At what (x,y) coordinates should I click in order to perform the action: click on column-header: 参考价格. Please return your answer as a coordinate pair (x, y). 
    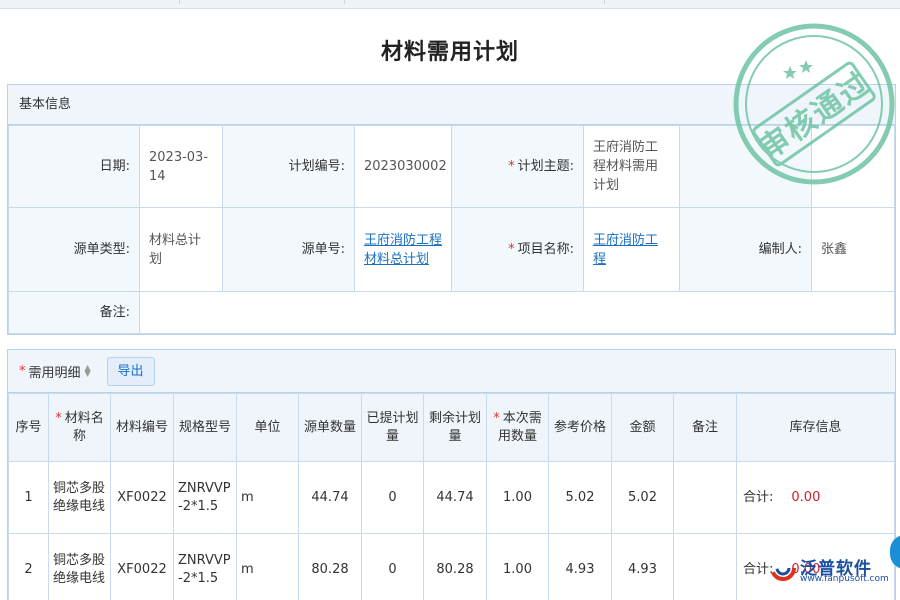
    Looking at the image, I should click on (580, 428).